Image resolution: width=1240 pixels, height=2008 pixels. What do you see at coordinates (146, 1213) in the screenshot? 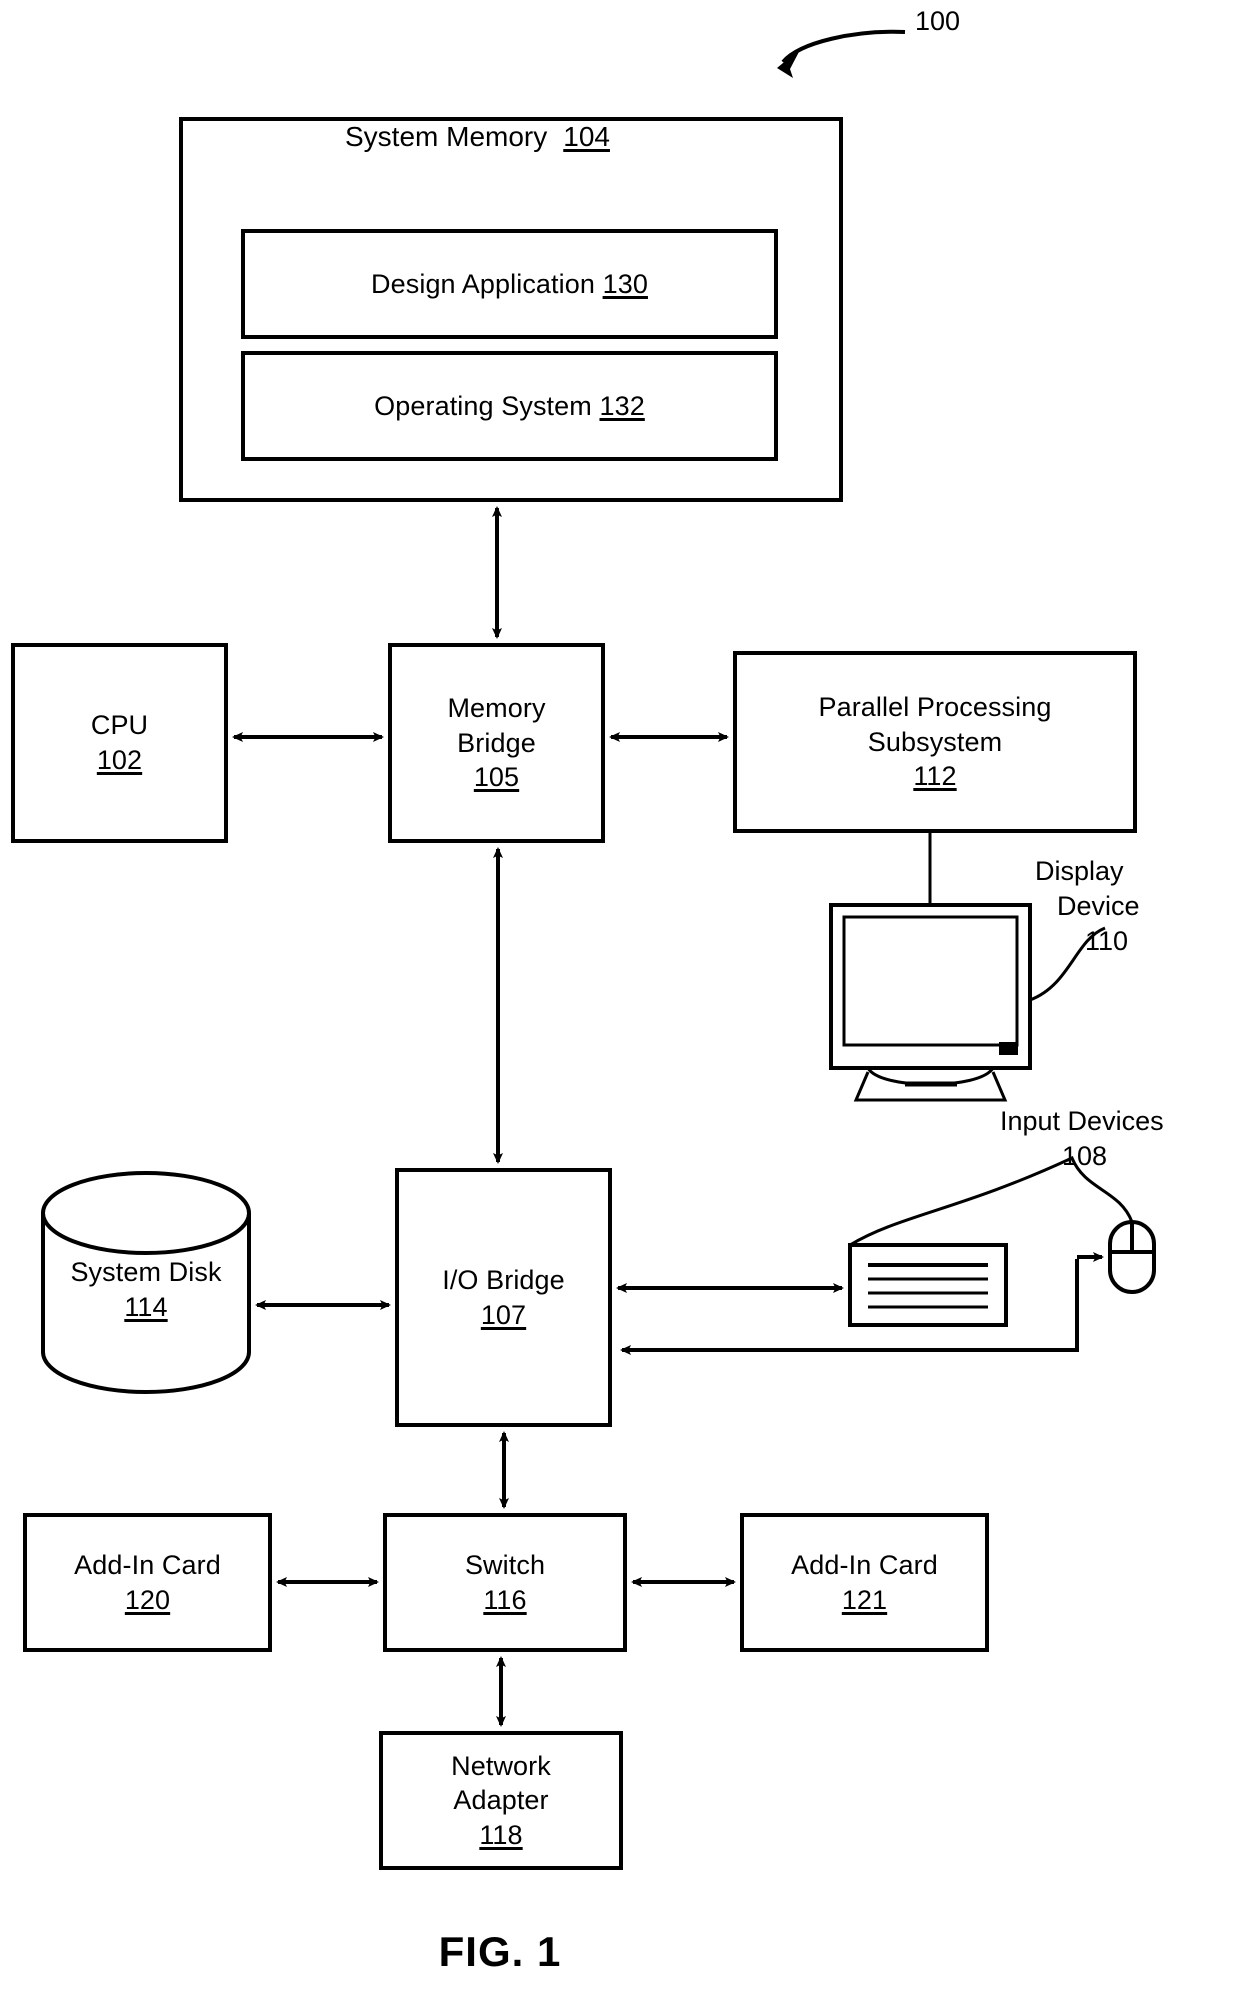
I see `system-disk-cylinder-top` at bounding box center [146, 1213].